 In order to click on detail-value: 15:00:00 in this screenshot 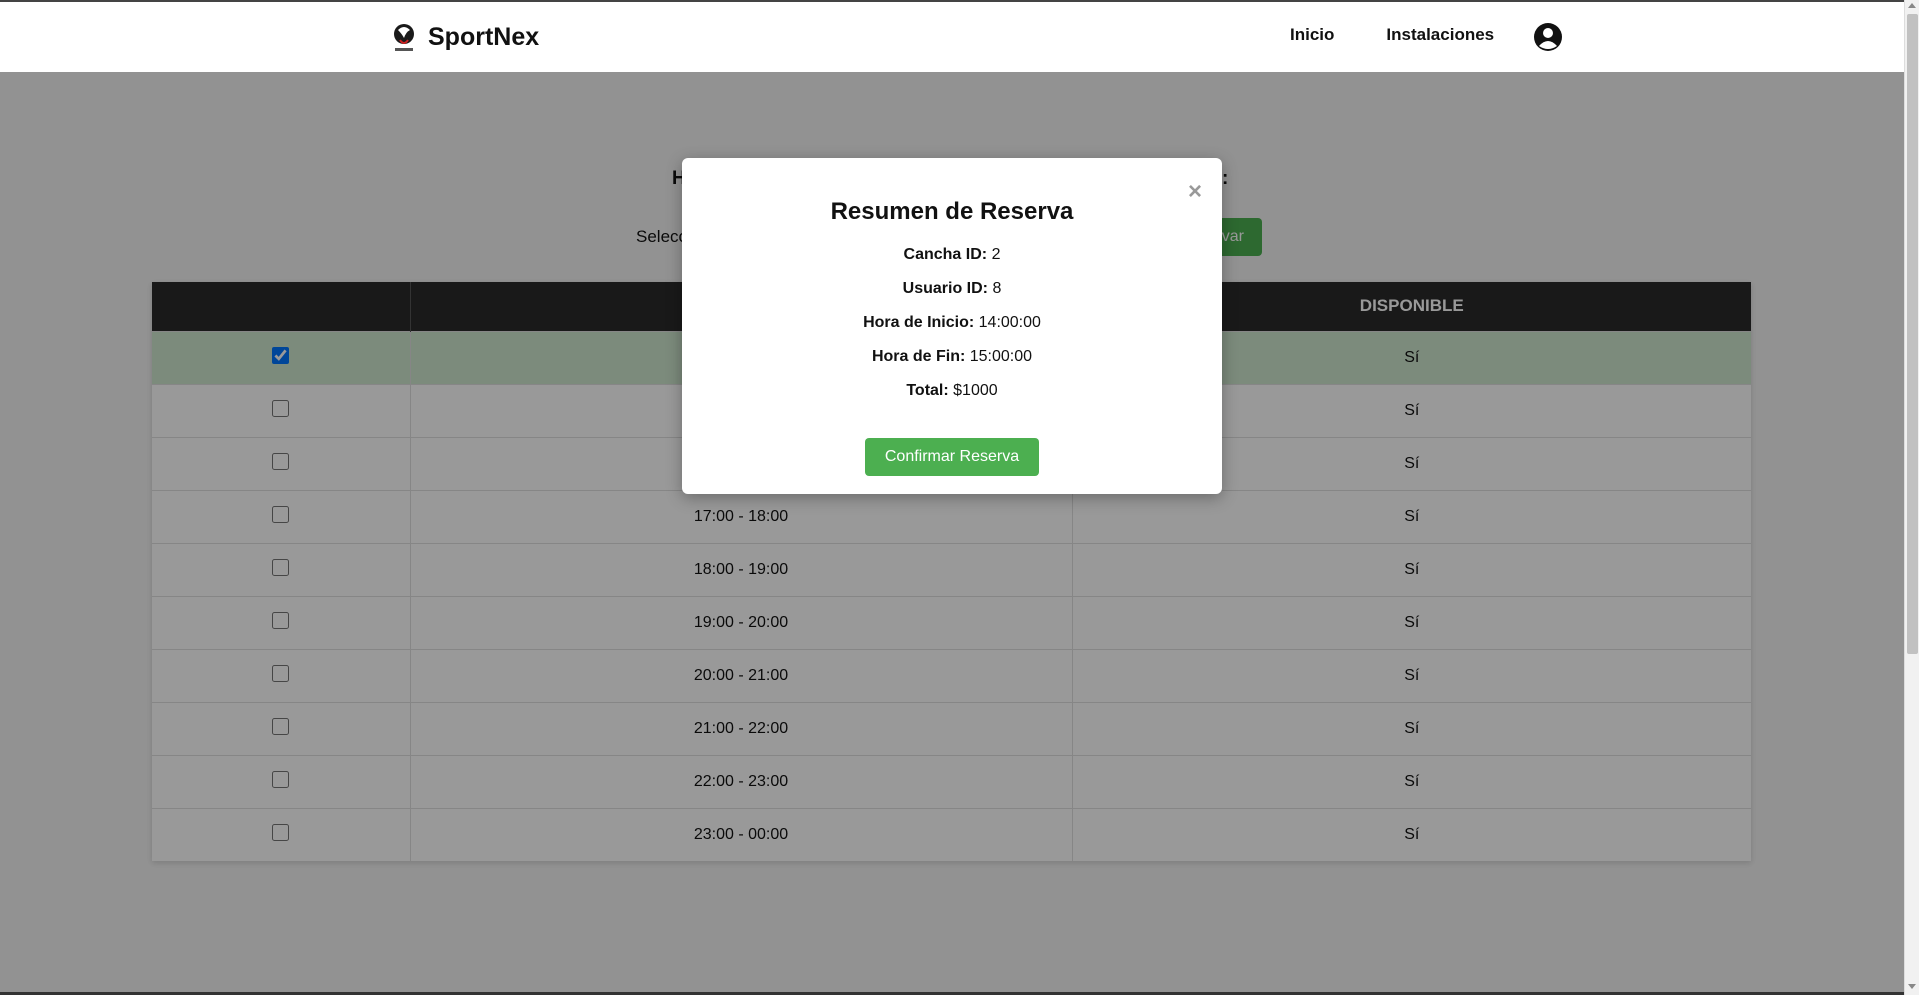, I will do `click(1001, 356)`.